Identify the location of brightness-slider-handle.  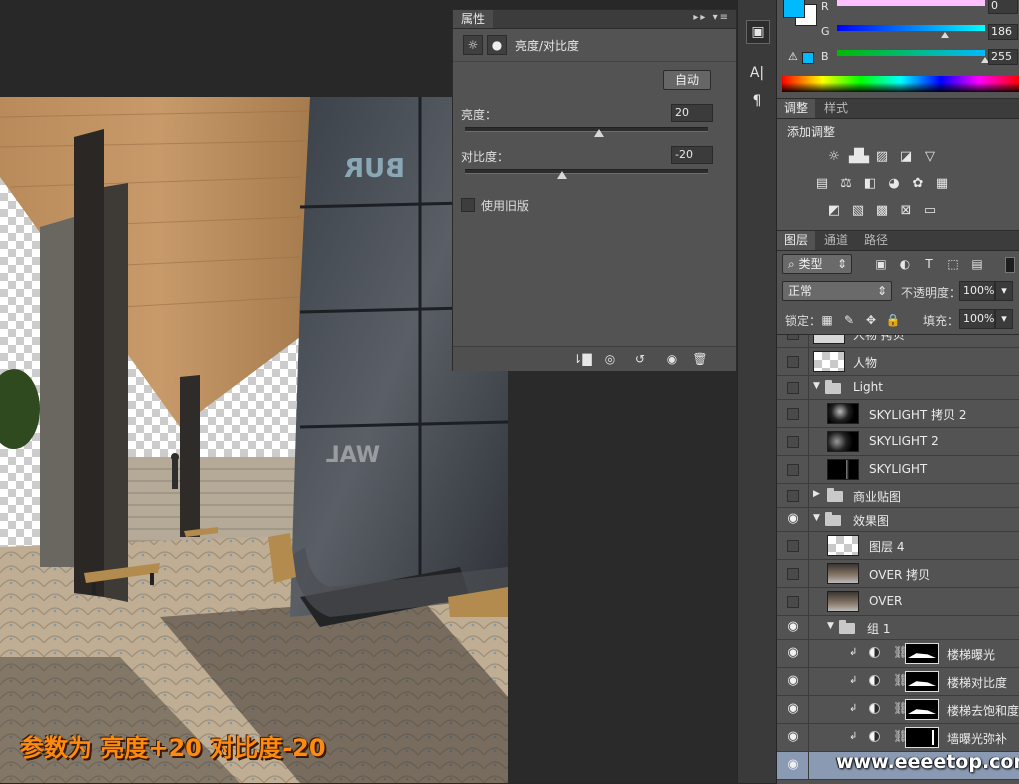
(598, 133).